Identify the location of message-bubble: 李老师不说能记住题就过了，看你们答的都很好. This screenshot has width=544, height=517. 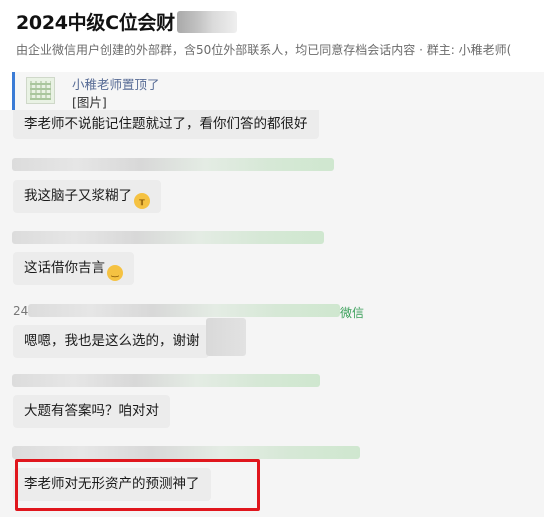
(166, 124).